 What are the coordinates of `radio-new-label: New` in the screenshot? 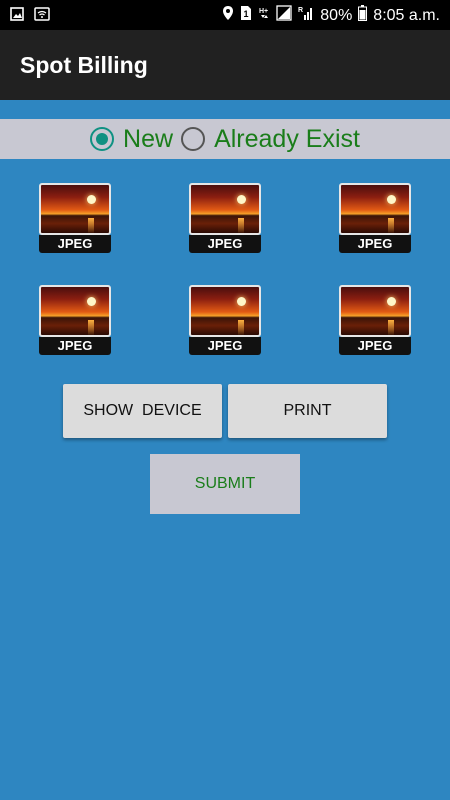 It's located at (148, 138).